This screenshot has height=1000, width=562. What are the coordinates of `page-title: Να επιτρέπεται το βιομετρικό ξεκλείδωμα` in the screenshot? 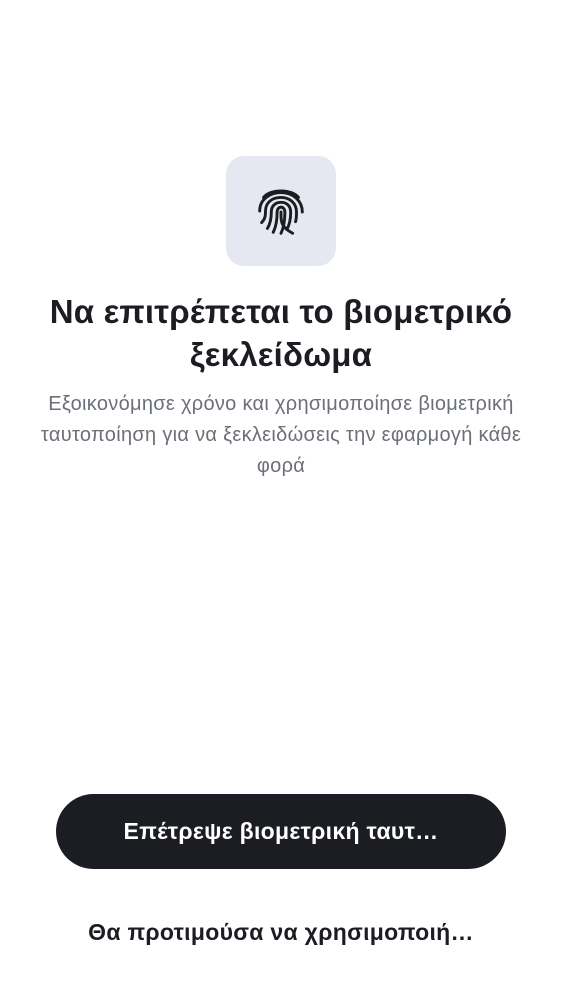 It's located at (281, 333).